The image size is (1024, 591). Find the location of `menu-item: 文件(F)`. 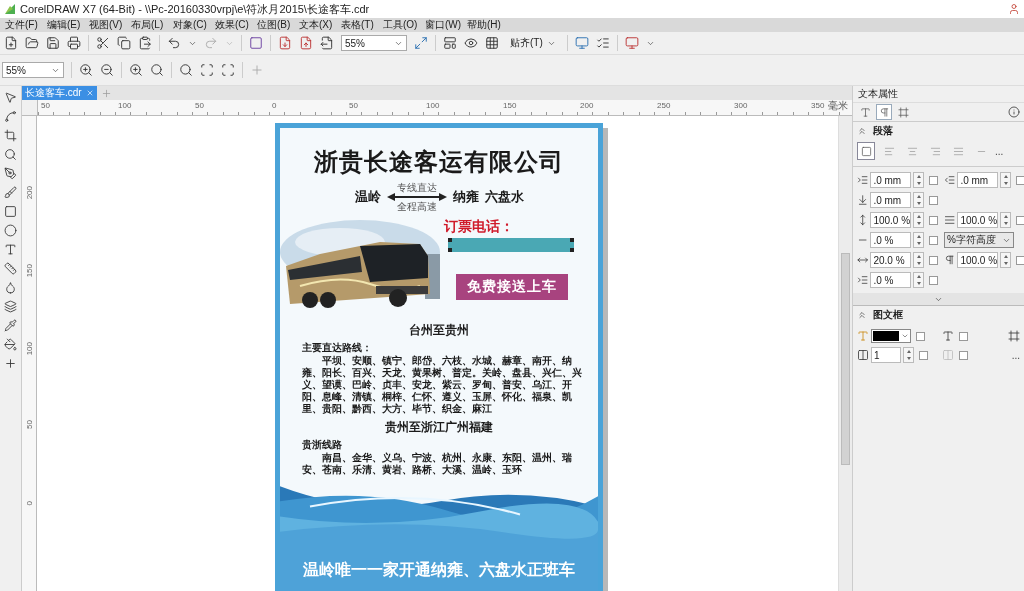

menu-item: 文件(F) is located at coordinates (26, 25).